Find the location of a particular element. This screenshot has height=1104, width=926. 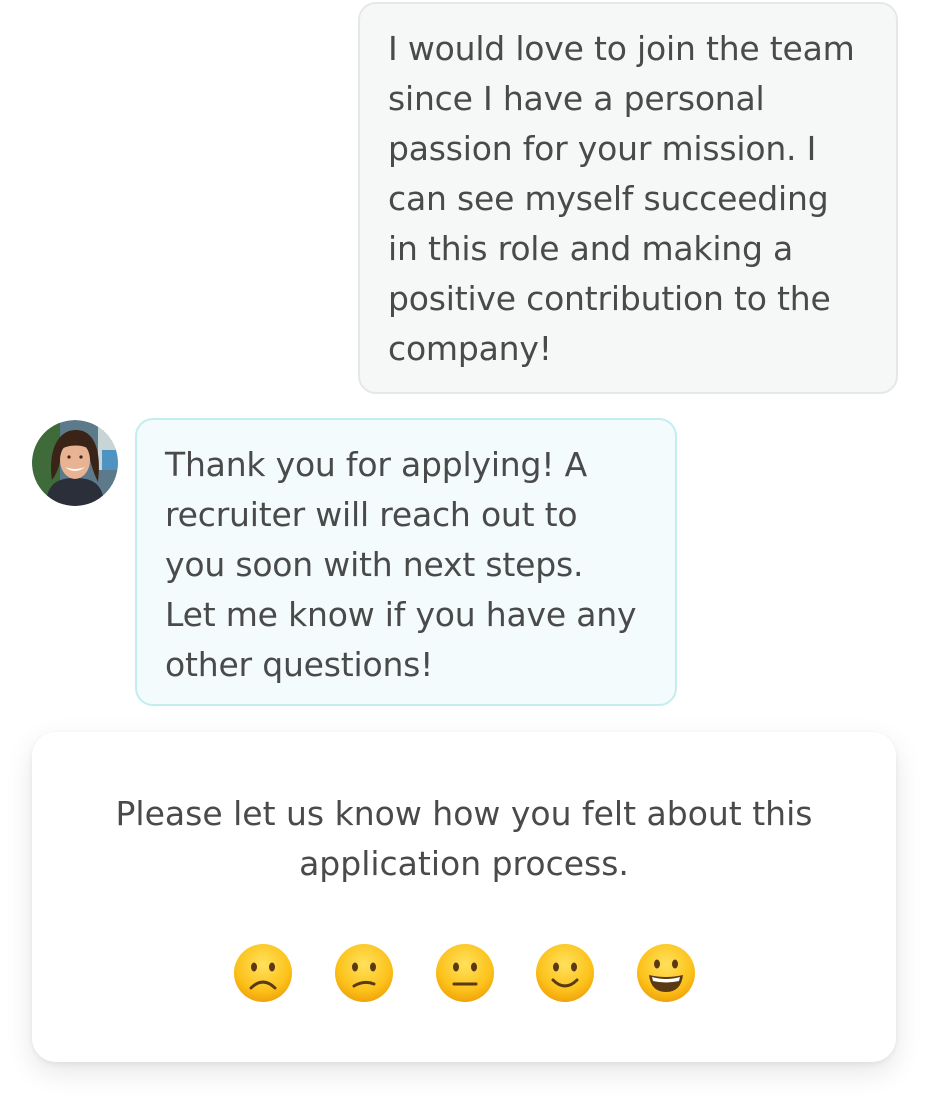

message-line: Let me know if you have any is located at coordinates (401, 614).